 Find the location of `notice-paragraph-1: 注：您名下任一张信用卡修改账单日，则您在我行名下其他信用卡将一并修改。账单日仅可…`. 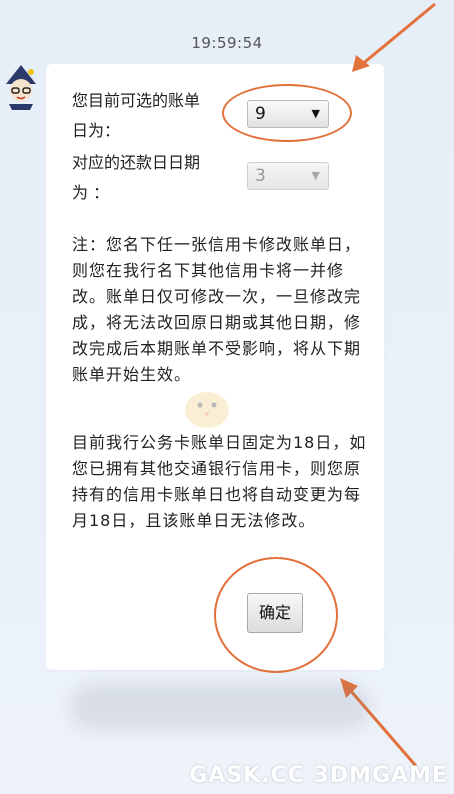

notice-paragraph-1: 注：您名下任一张信用卡修改账单日，则您在我行名下其他信用卡将一并修改。账单日仅可… is located at coordinates (217, 309).